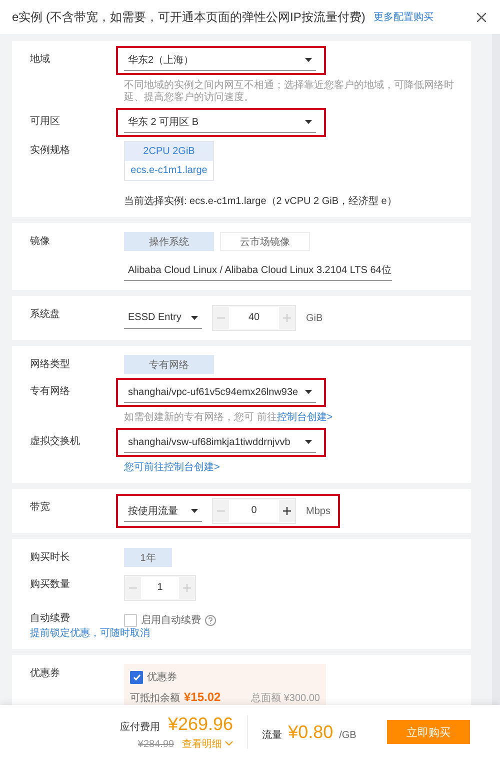 The height and width of the screenshot is (759, 500). What do you see at coordinates (318, 511) in the screenshot?
I see `unit-label: Mbps` at bounding box center [318, 511].